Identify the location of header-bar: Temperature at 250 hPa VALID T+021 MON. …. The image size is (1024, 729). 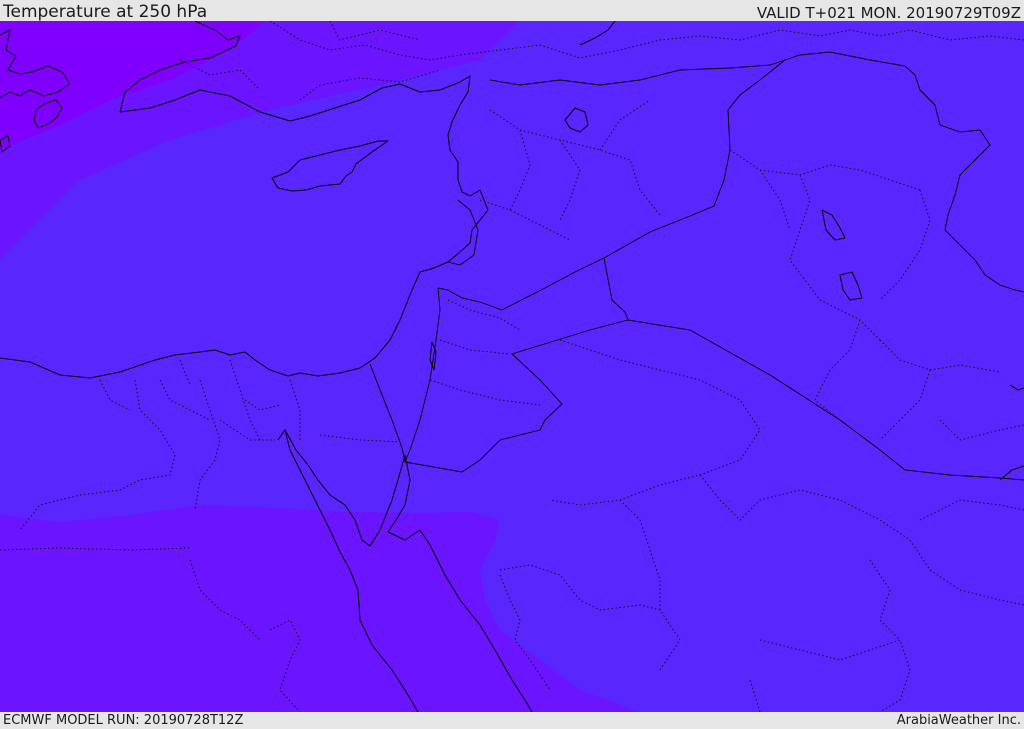
(512, 10).